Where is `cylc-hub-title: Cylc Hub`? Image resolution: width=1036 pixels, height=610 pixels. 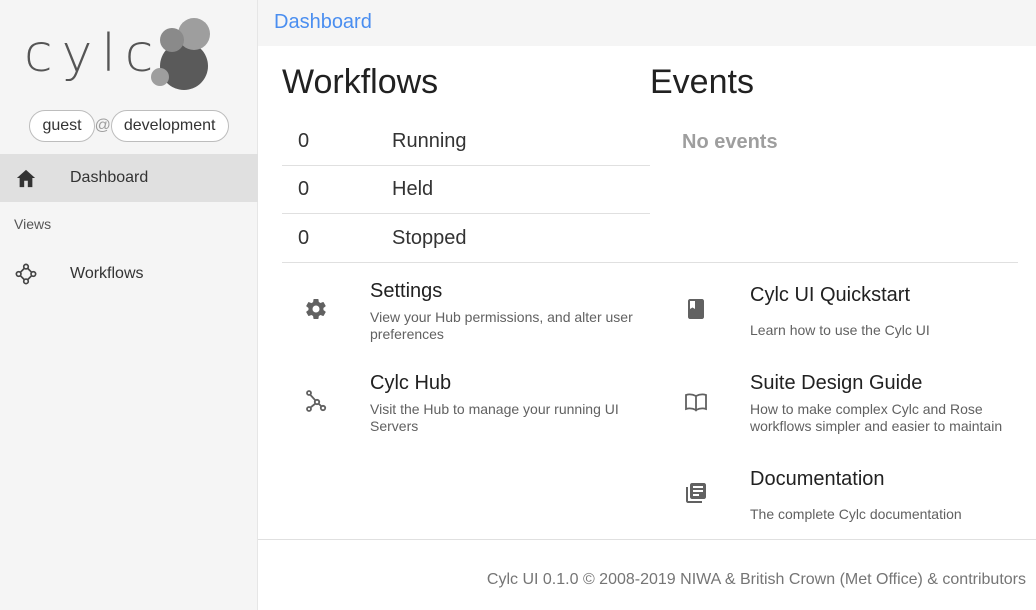 cylc-hub-title: Cylc Hub is located at coordinates (411, 383).